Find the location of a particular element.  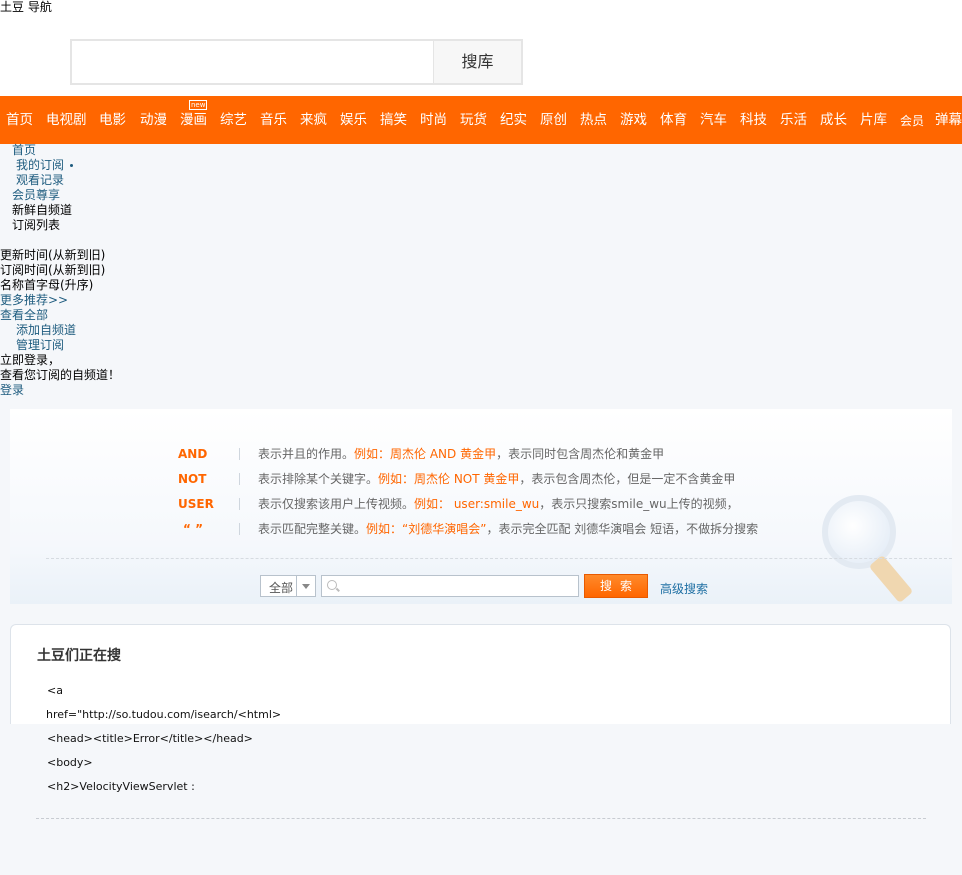

chevron-down-icon is located at coordinates (305, 586).